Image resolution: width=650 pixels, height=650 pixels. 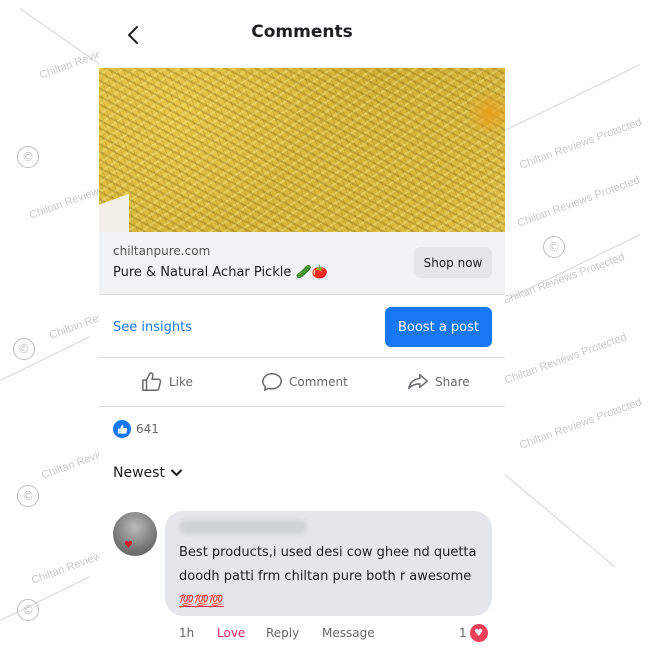 What do you see at coordinates (452, 382) in the screenshot?
I see `share-label: Share` at bounding box center [452, 382].